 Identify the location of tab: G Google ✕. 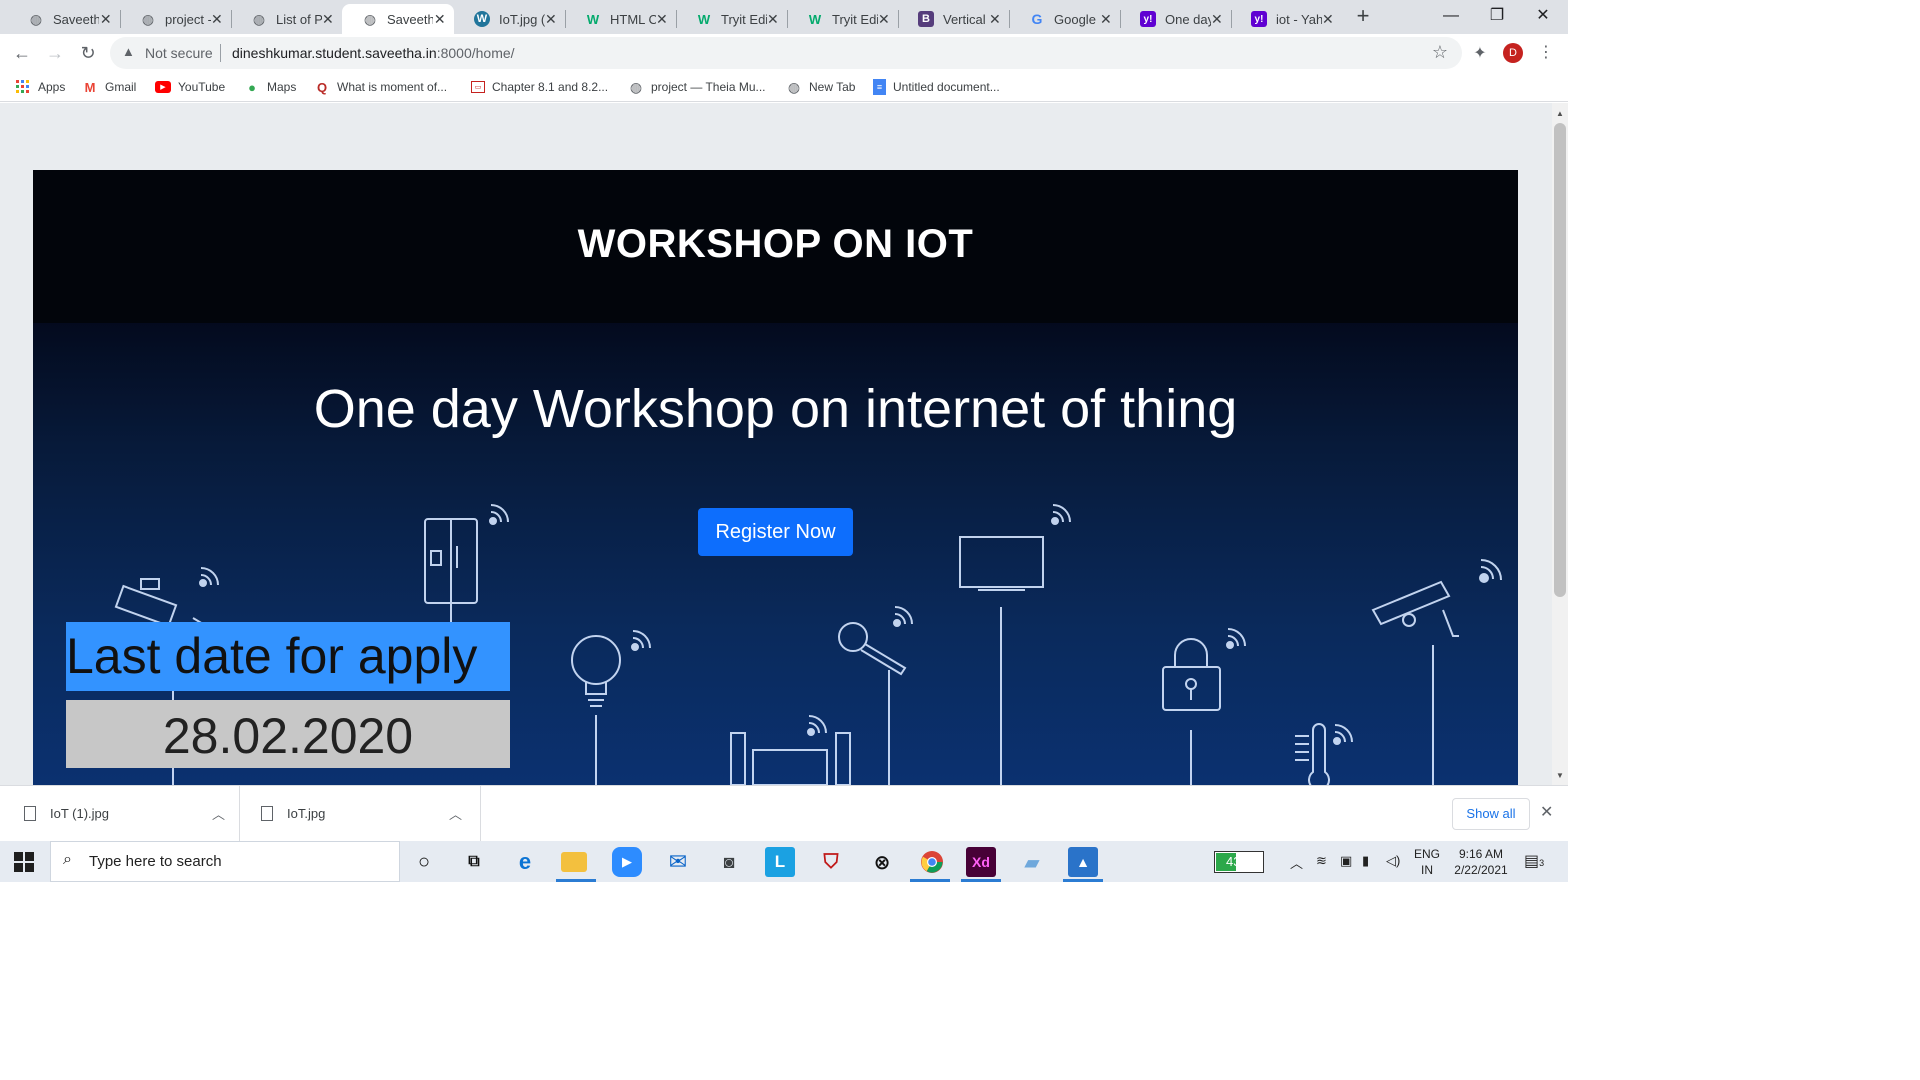
(1064, 19).